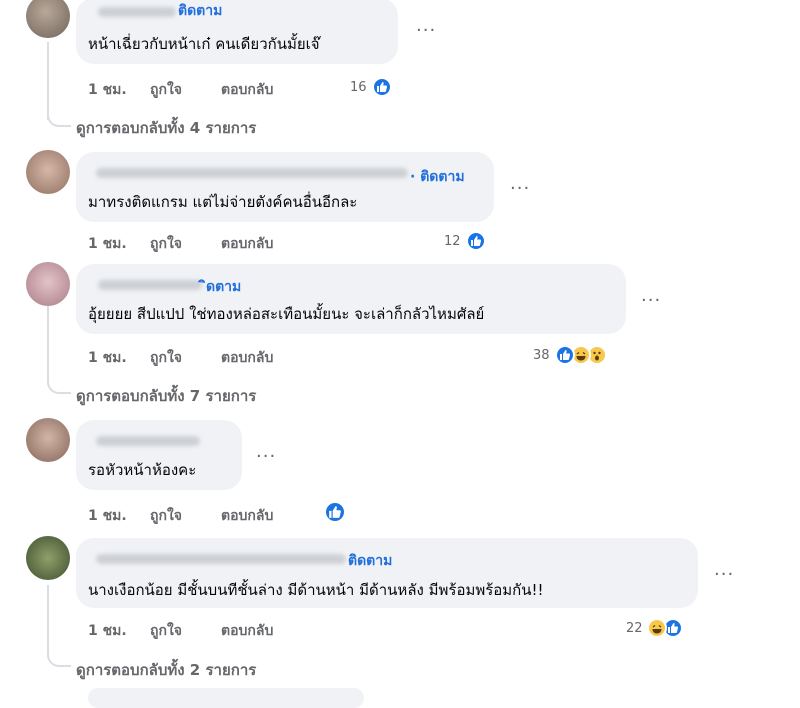 The width and height of the screenshot is (800, 708). Describe the element at coordinates (166, 396) in the screenshot. I see `view-replies-link: ดูการตอบกลับทั้ง 7 รายการ` at that location.